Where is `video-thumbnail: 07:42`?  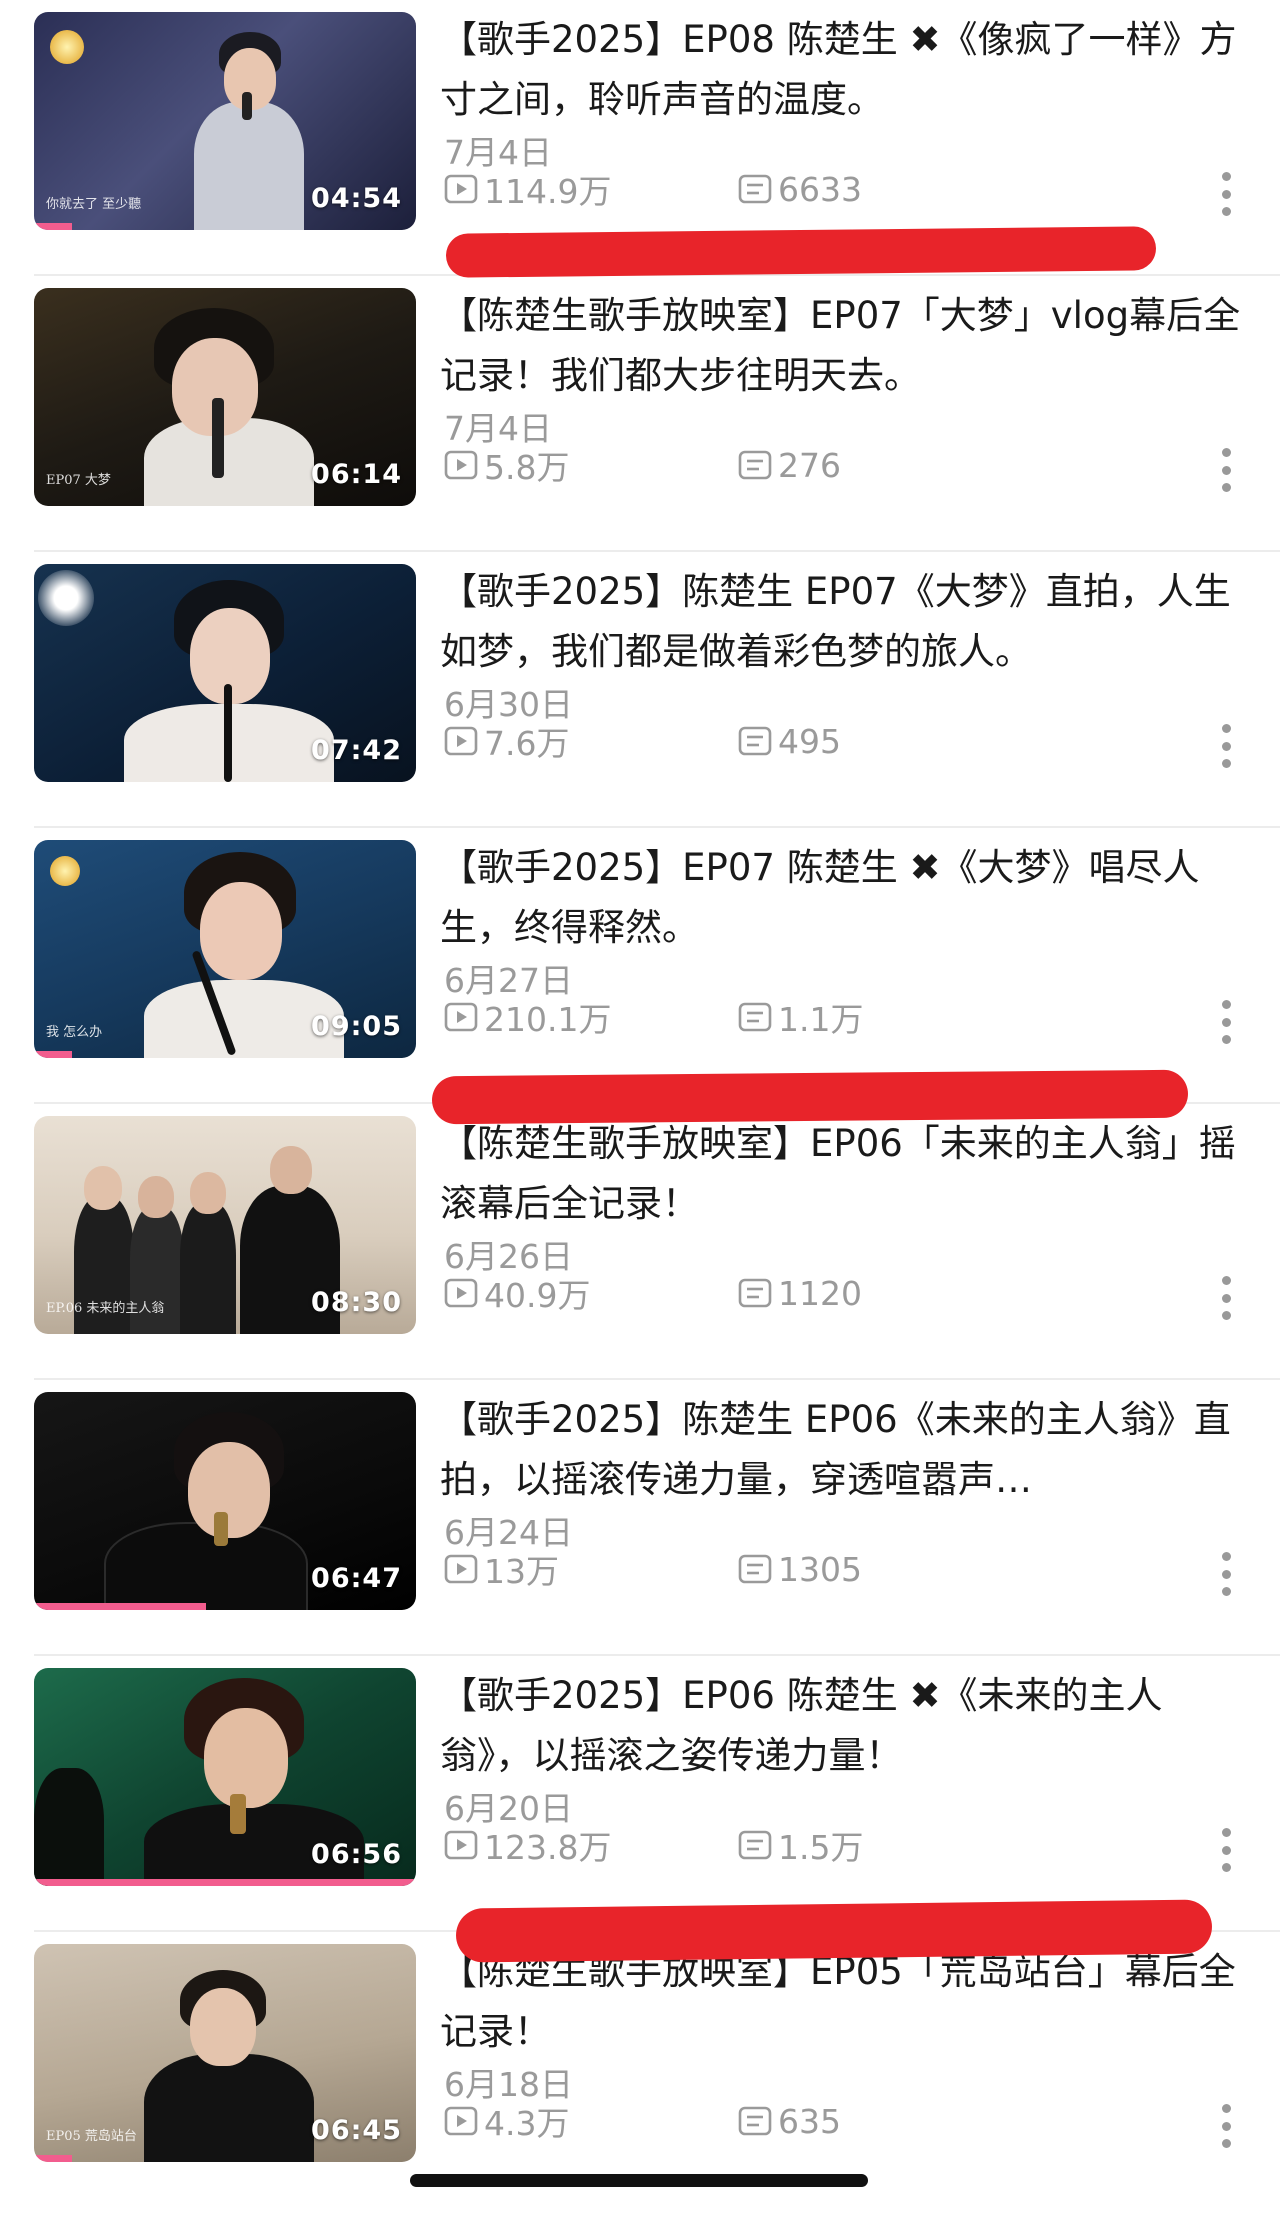
video-thumbnail: 07:42 is located at coordinates (225, 673).